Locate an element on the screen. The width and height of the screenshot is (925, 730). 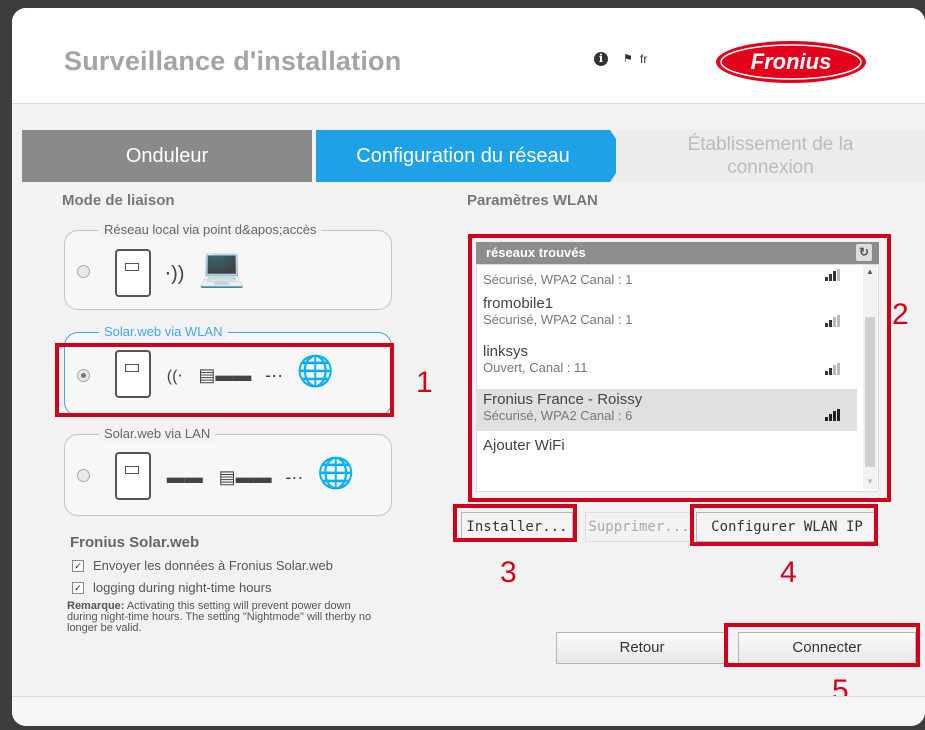
annotation-number-3: 3 is located at coordinates (508, 572).